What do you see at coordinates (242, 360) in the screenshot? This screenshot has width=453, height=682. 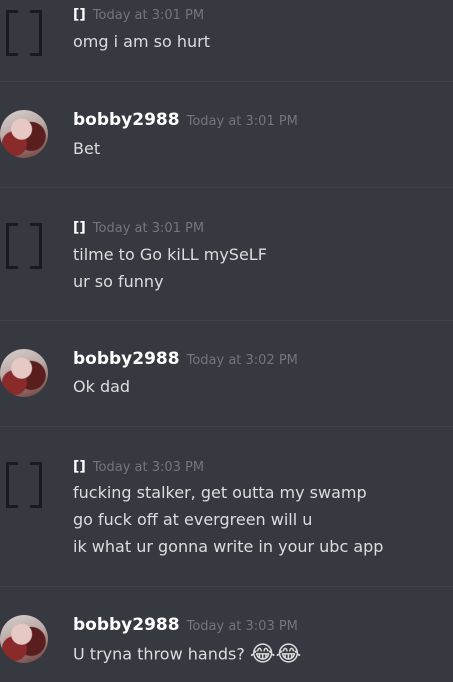 I see `timestamp: Today at 3:02 PM` at bounding box center [242, 360].